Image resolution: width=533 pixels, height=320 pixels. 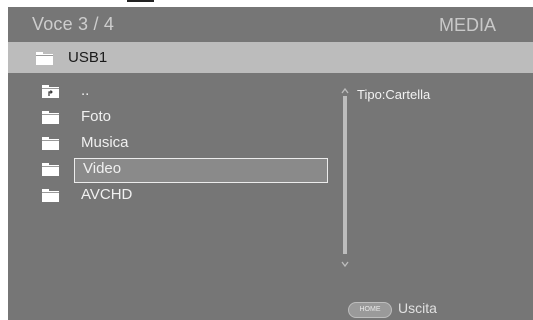 I want to click on exit-label: Uscita, so click(x=417, y=308).